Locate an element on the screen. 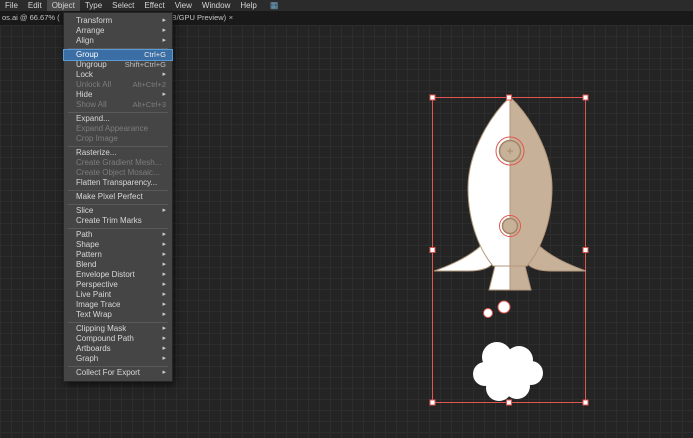 The image size is (693, 438). menu-item-image-trace: Image Trace ▸ is located at coordinates (118, 305).